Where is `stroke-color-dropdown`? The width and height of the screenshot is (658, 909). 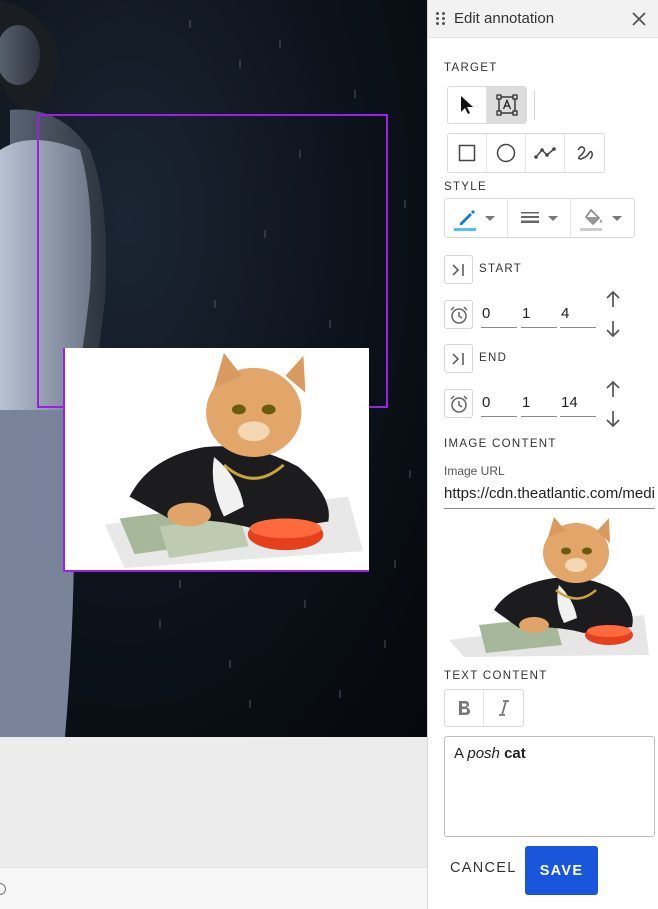
stroke-color-dropdown is located at coordinates (476, 218).